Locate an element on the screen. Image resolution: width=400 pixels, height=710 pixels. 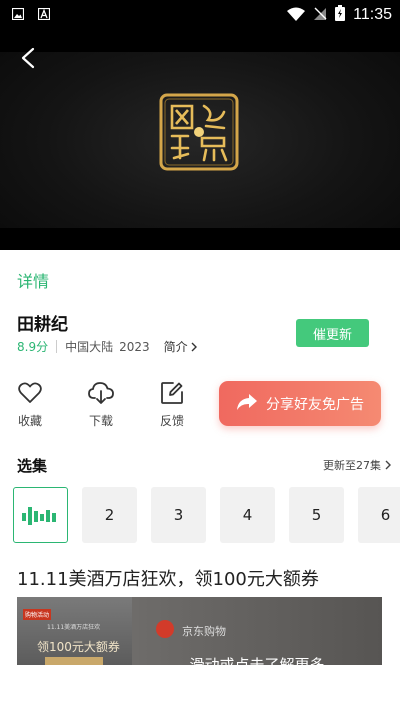
wifi-icon is located at coordinates (296, 15).